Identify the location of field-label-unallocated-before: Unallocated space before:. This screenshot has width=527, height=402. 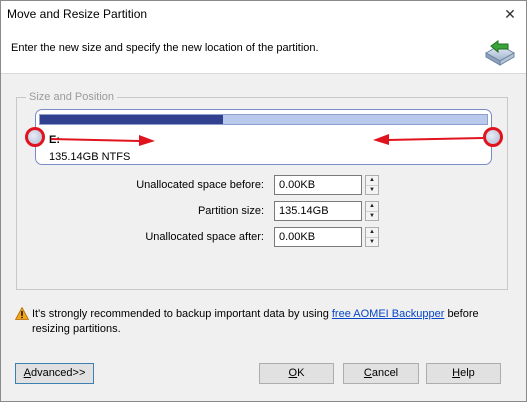
(200, 185).